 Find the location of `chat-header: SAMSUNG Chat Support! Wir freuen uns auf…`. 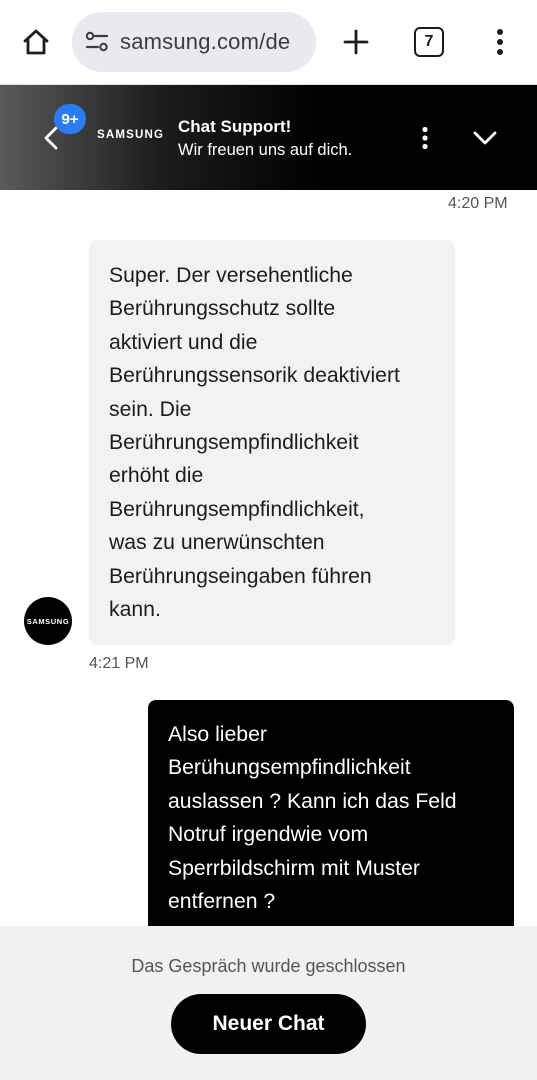

chat-header: SAMSUNG Chat Support! Wir freuen uns auf… is located at coordinates (268, 137).